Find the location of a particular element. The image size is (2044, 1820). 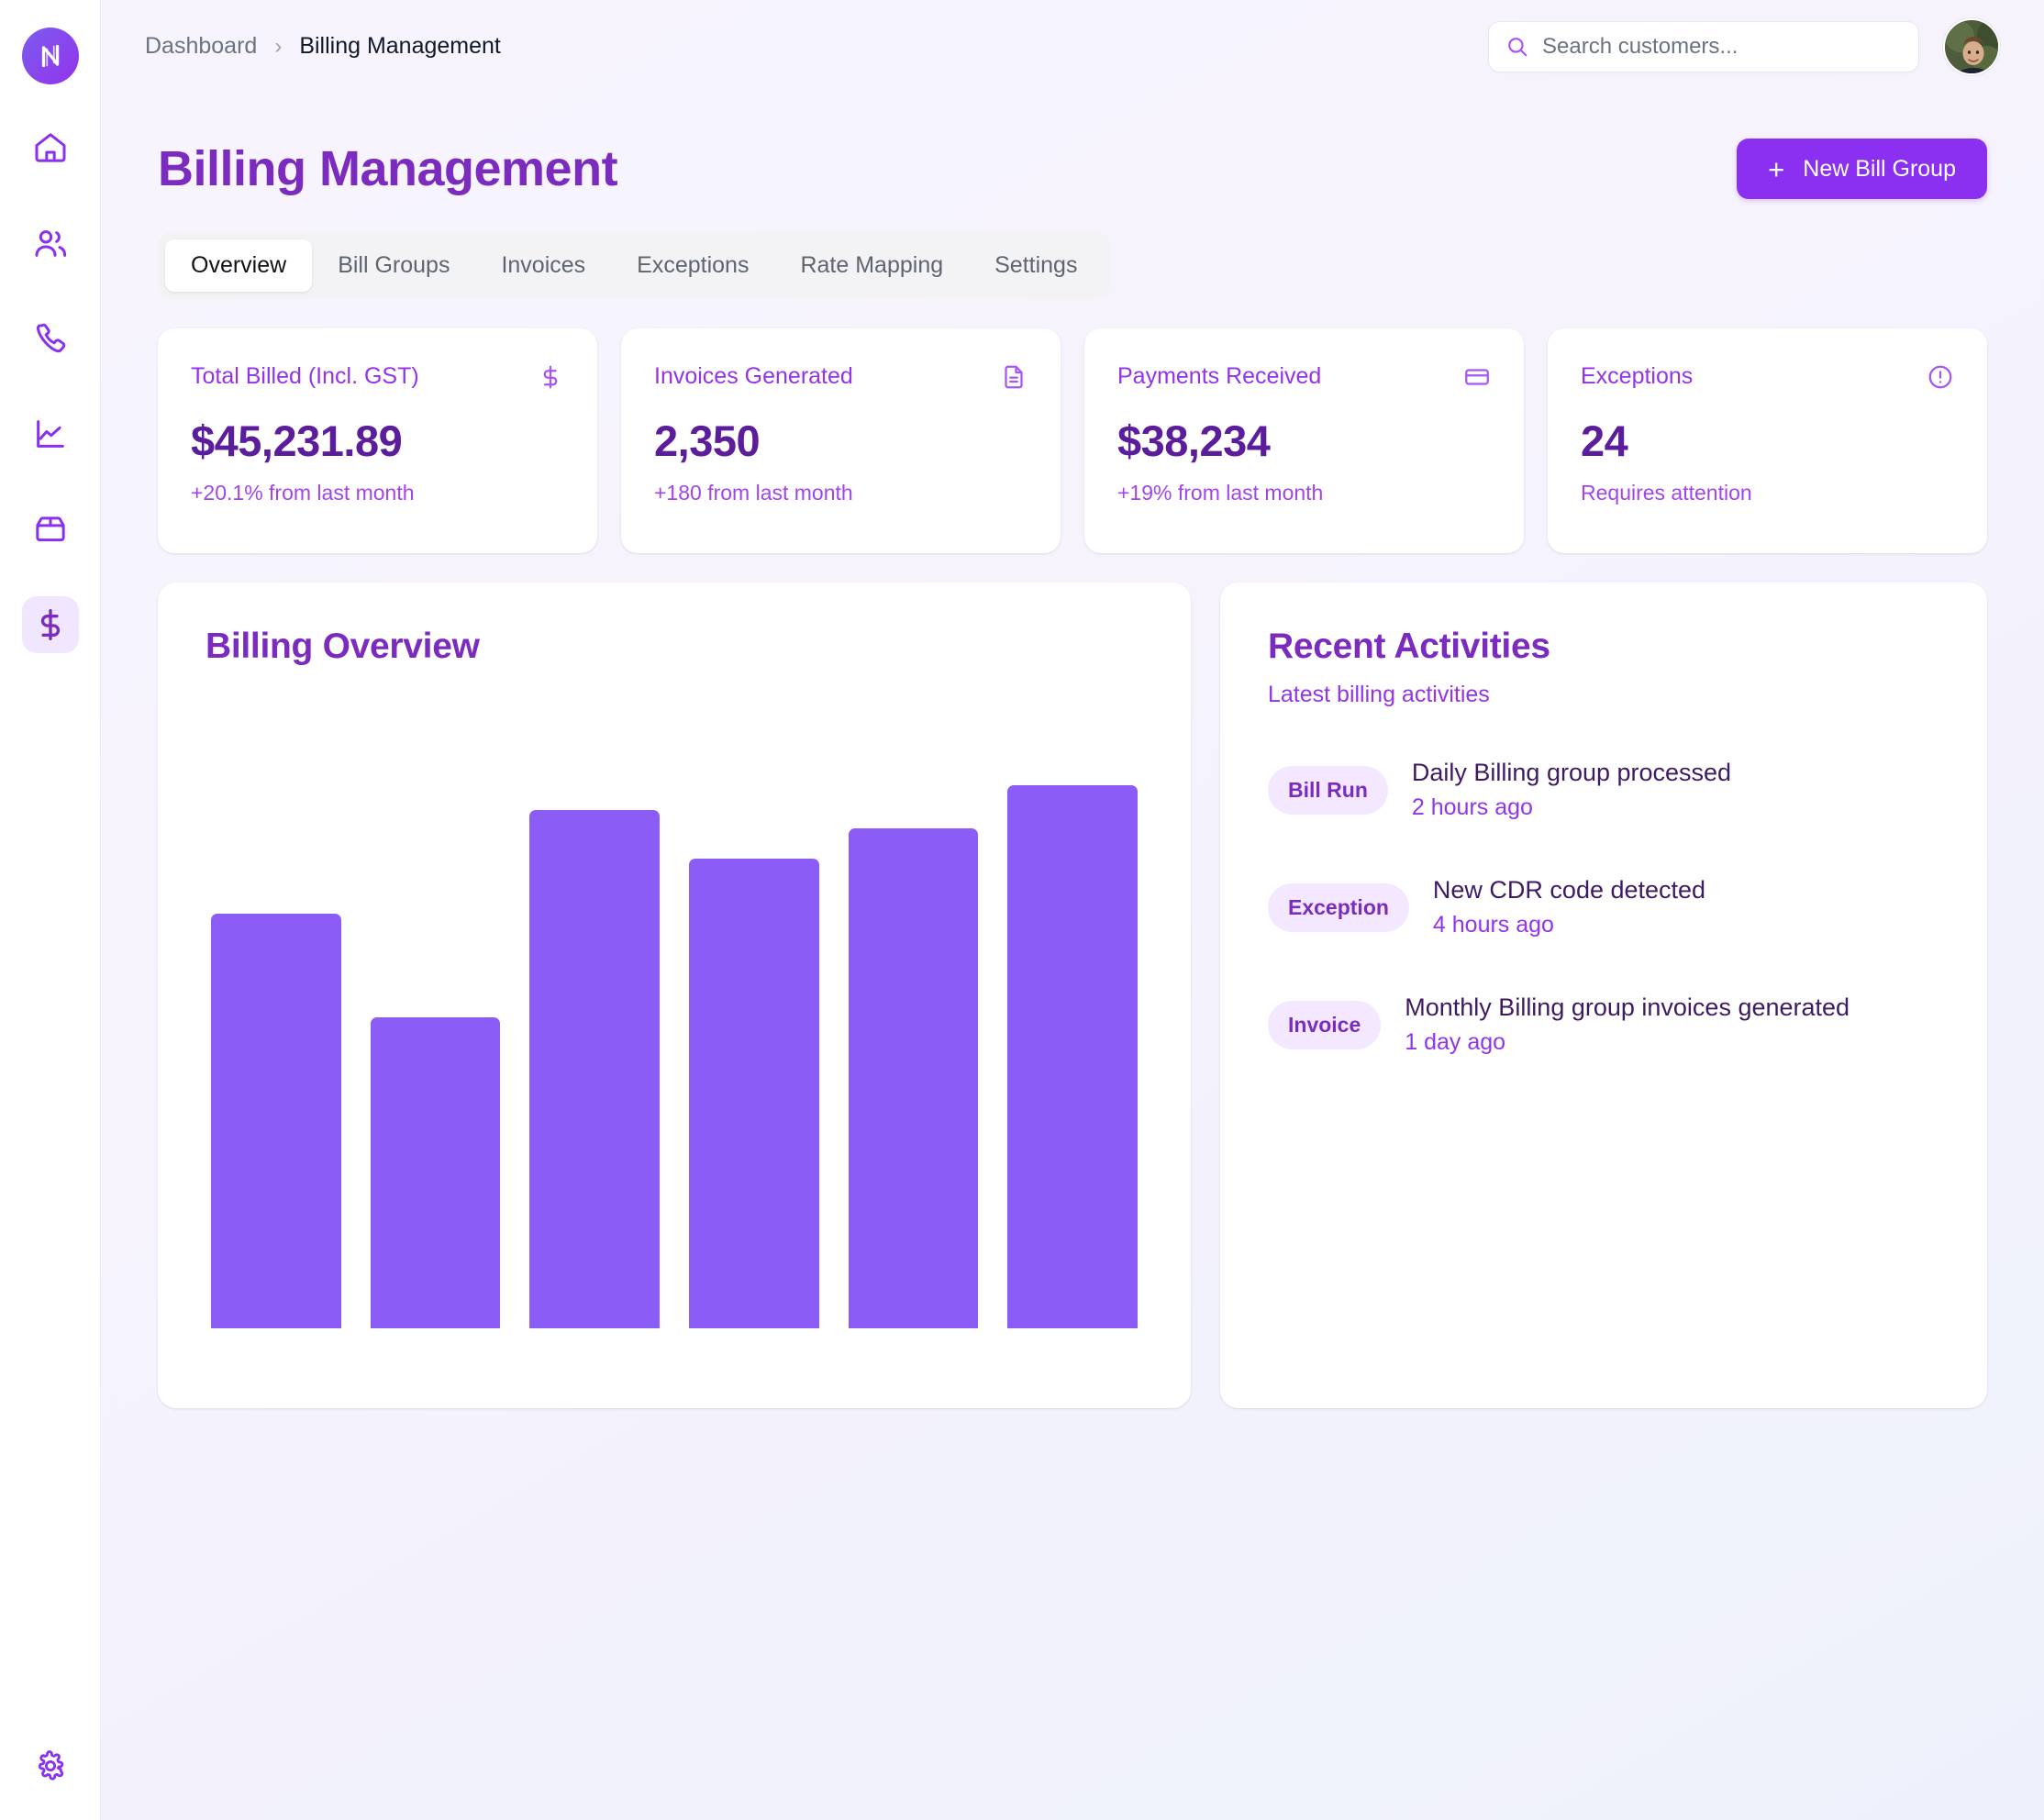

stat-card-exceptions: Exceptions 24 Requires attention is located at coordinates (1768, 440).